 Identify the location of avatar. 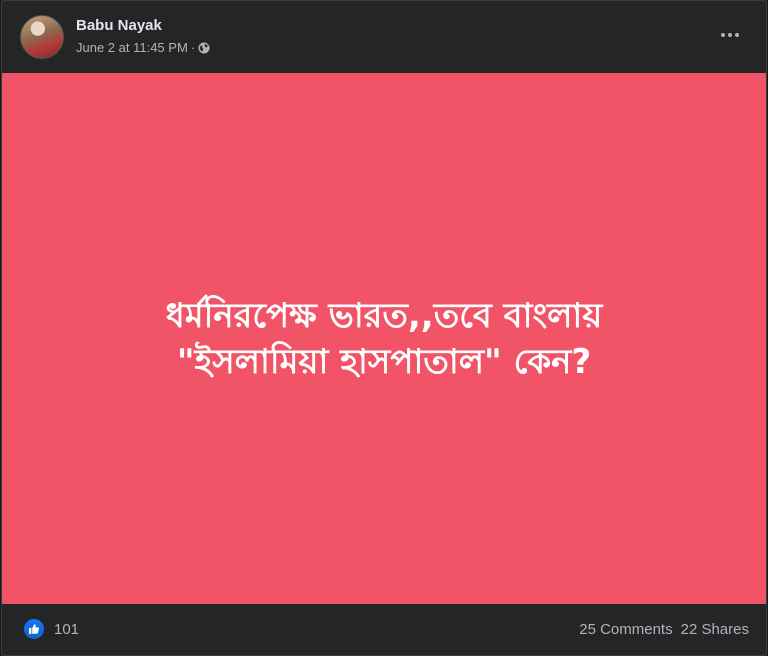
(42, 37).